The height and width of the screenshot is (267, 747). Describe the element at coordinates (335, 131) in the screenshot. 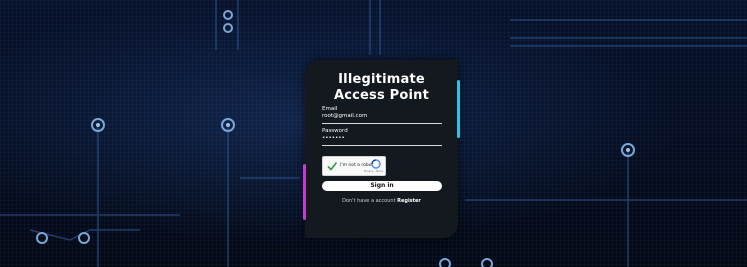

I see `password-label: Password` at that location.